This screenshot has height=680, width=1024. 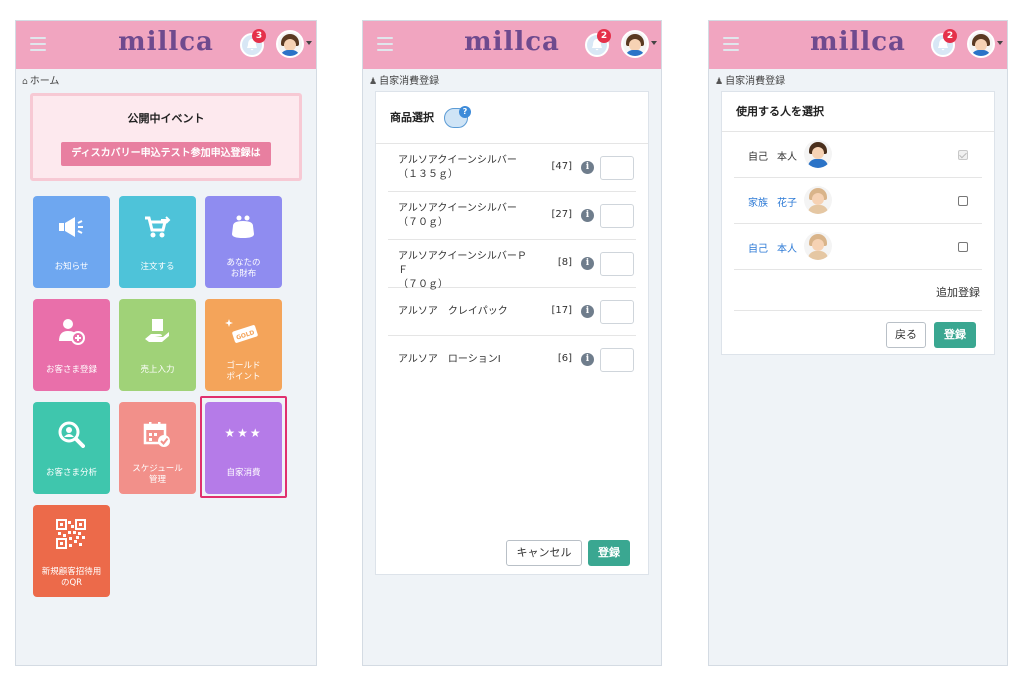 I want to click on user-name: 花子, so click(x=787, y=201).